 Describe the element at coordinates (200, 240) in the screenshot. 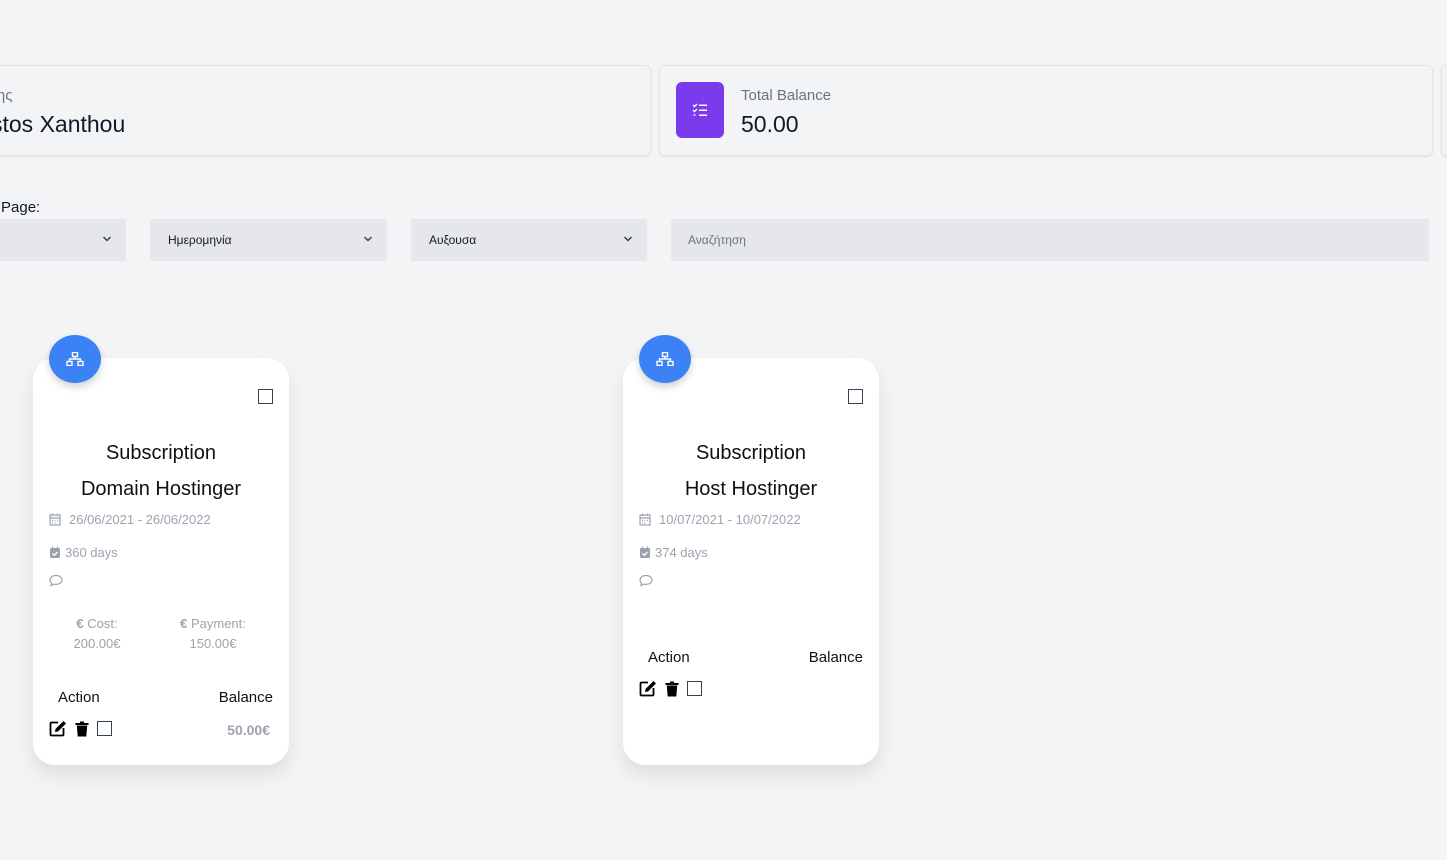

I see `sort-field-value: Ημερομηνία` at that location.